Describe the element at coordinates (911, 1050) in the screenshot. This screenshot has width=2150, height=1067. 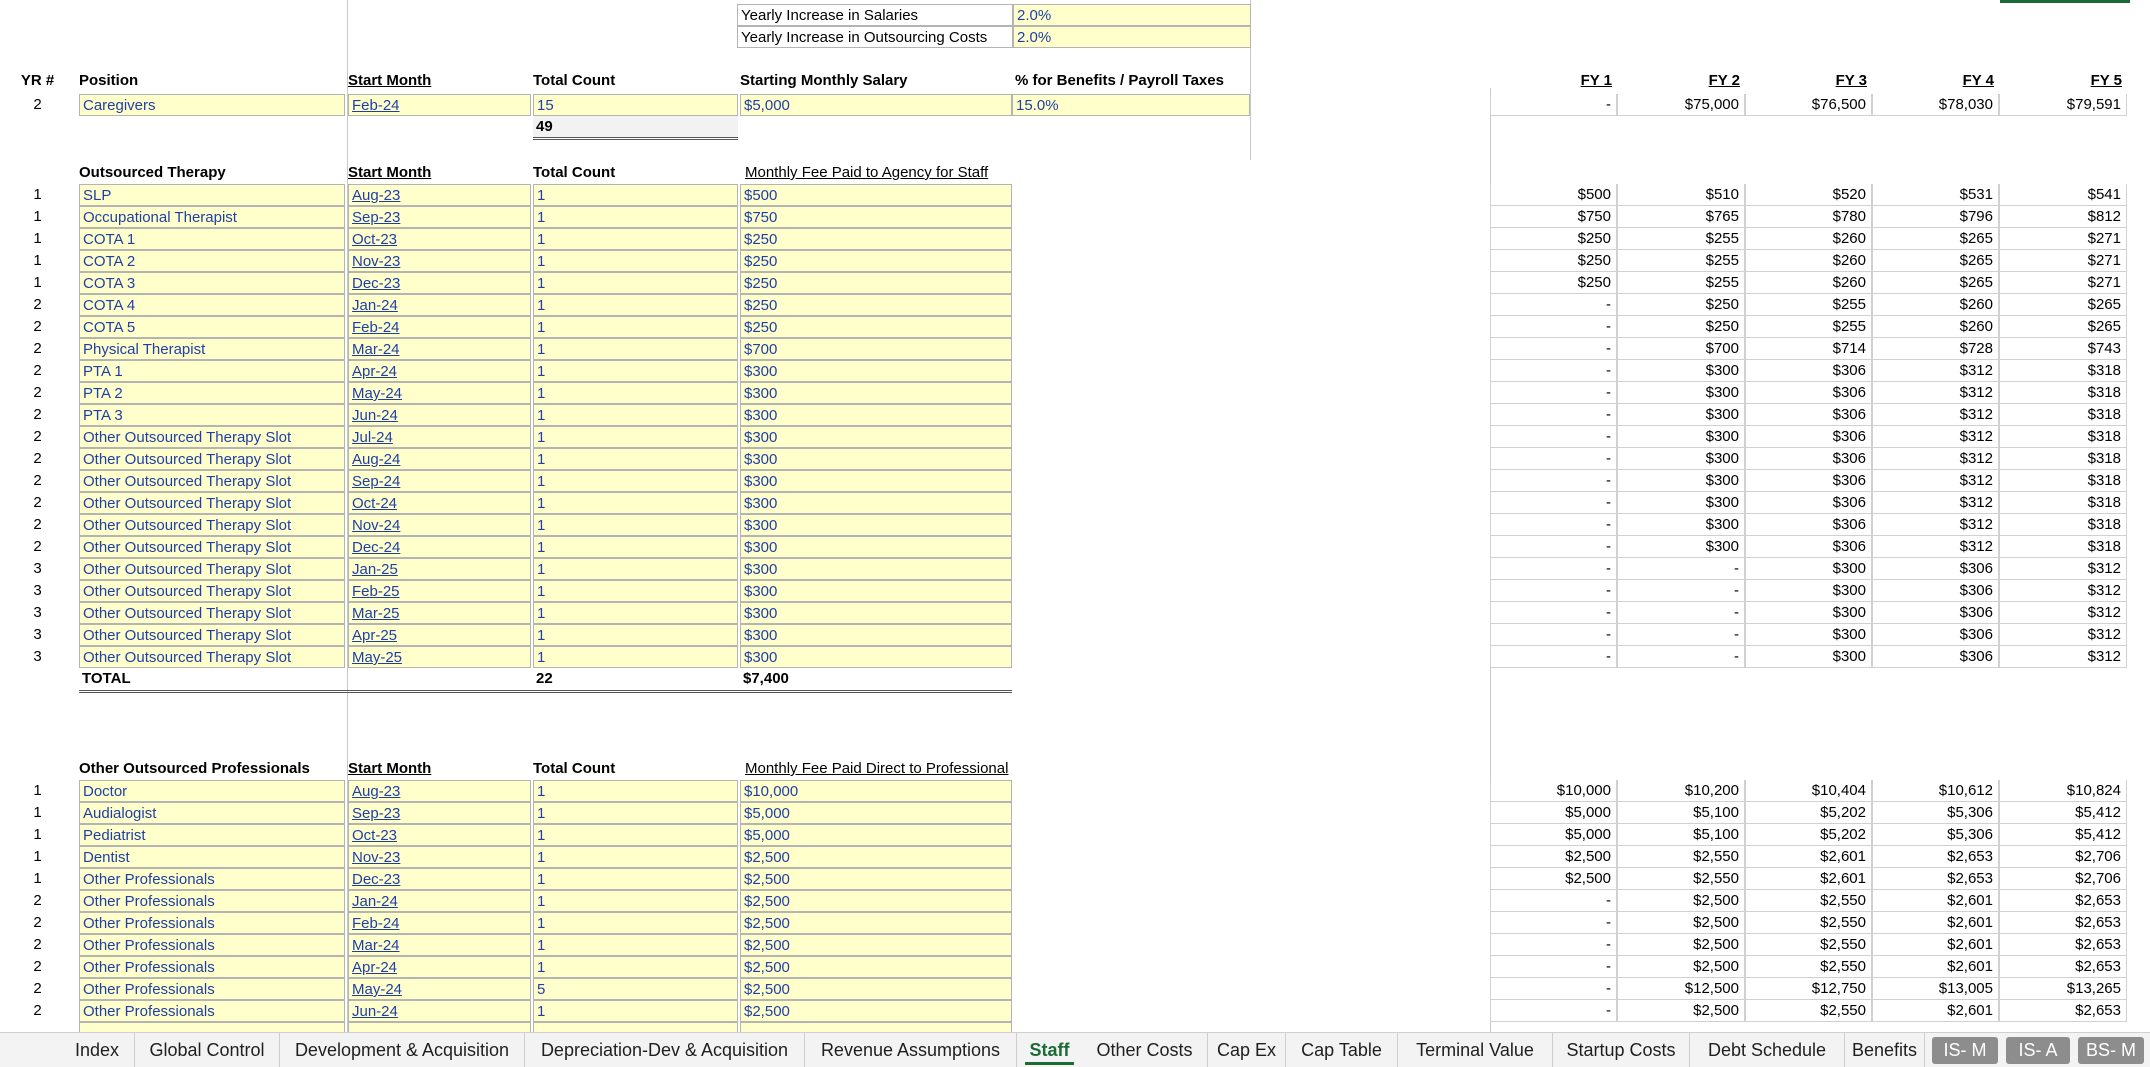
I see `sheet-tab: Revenue Assumptions` at that location.